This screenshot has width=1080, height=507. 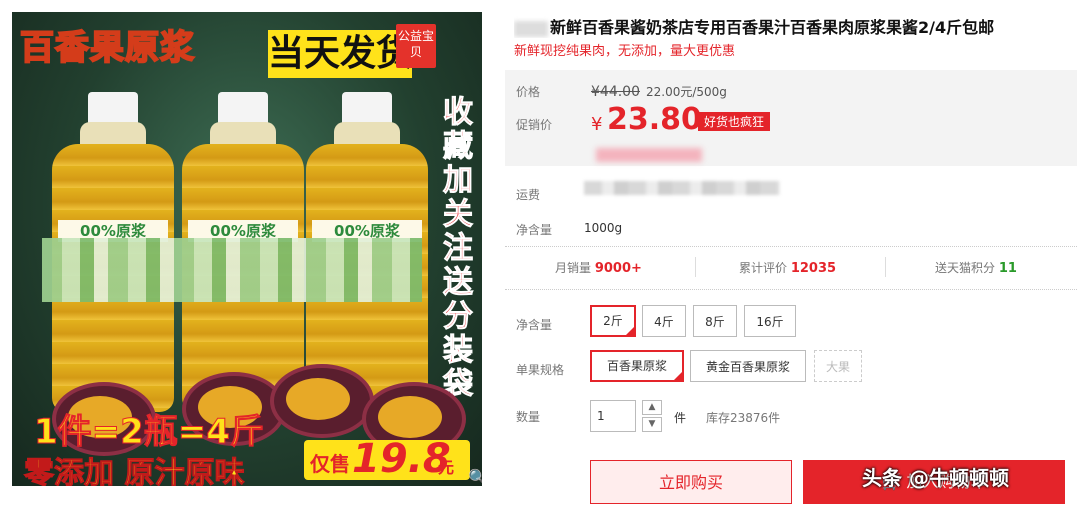 I want to click on monthly-sales-value: 9000+, so click(x=618, y=268).